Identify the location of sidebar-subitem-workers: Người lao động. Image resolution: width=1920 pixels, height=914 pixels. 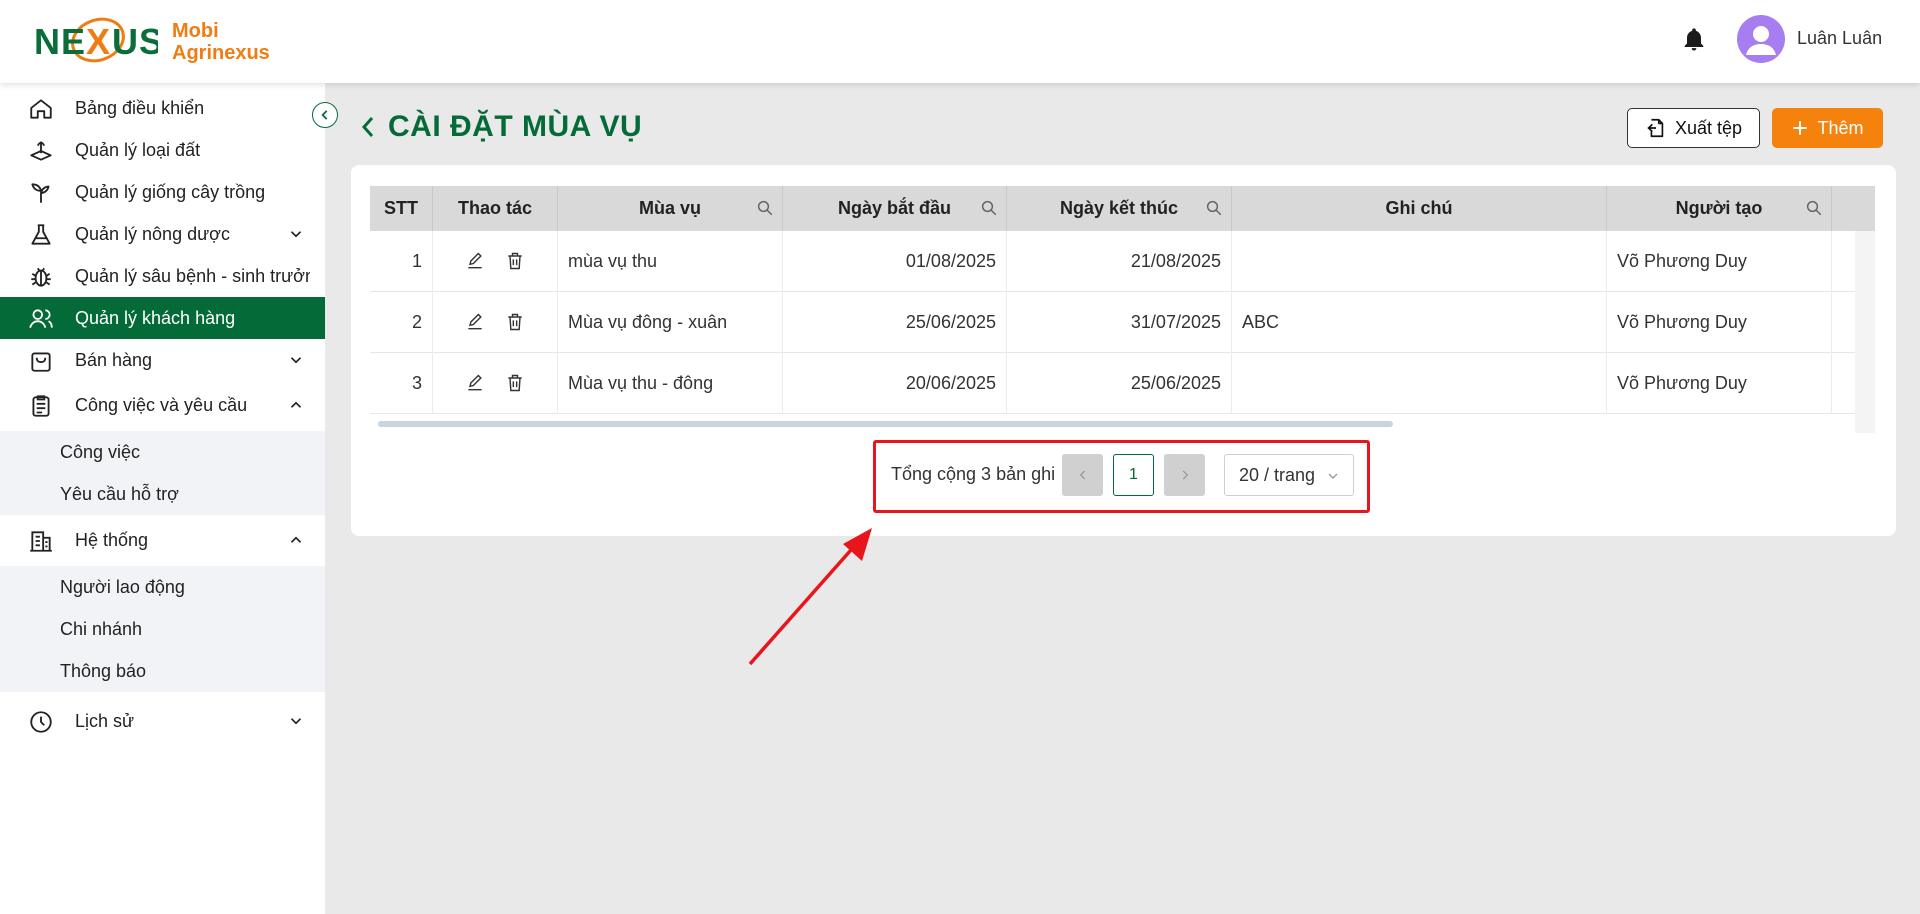
(162, 587).